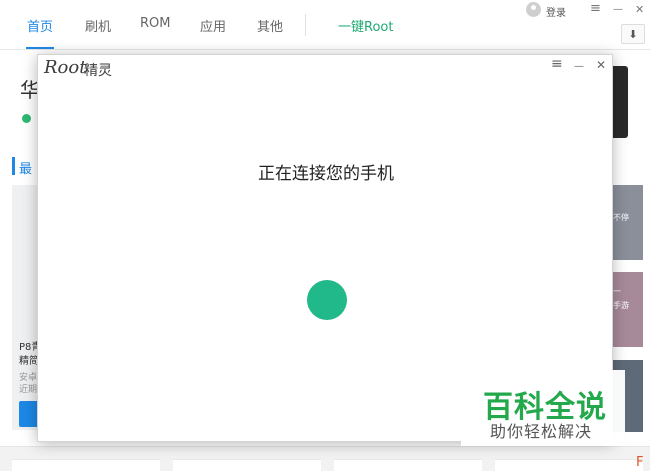 The width and height of the screenshot is (650, 471). I want to click on app-minimize-icon: —, so click(618, 9).